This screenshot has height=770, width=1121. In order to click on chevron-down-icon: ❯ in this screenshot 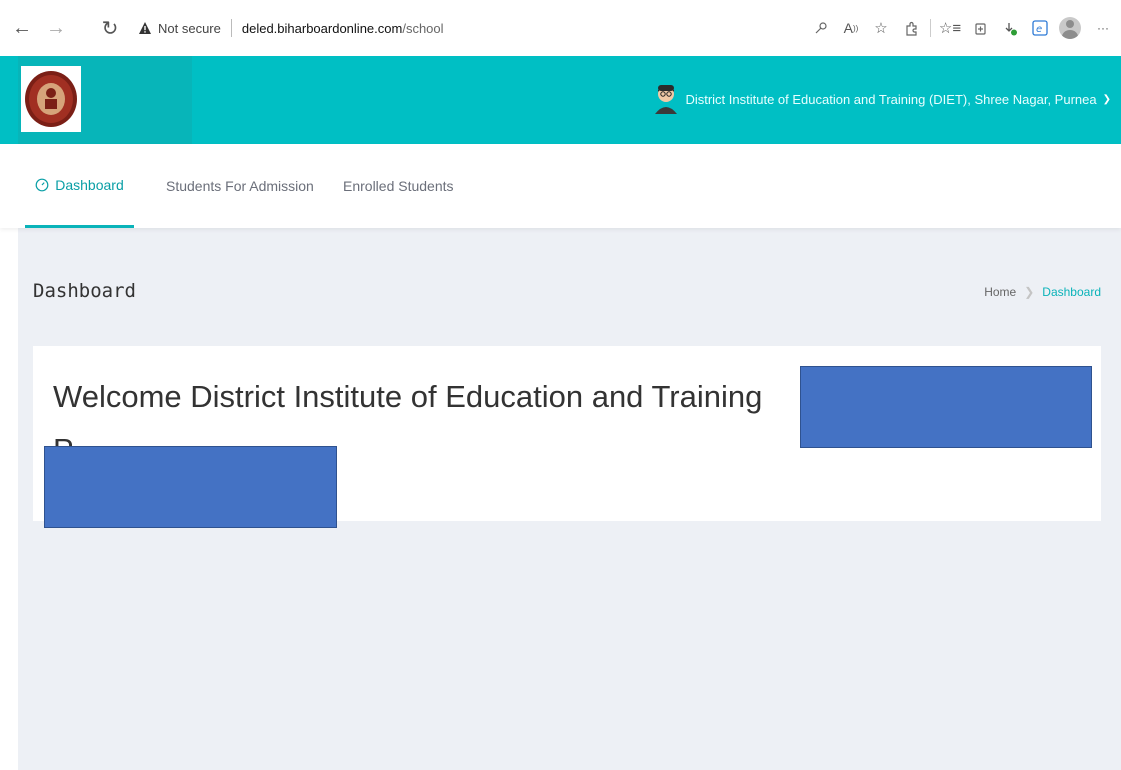, I will do `click(1106, 99)`.